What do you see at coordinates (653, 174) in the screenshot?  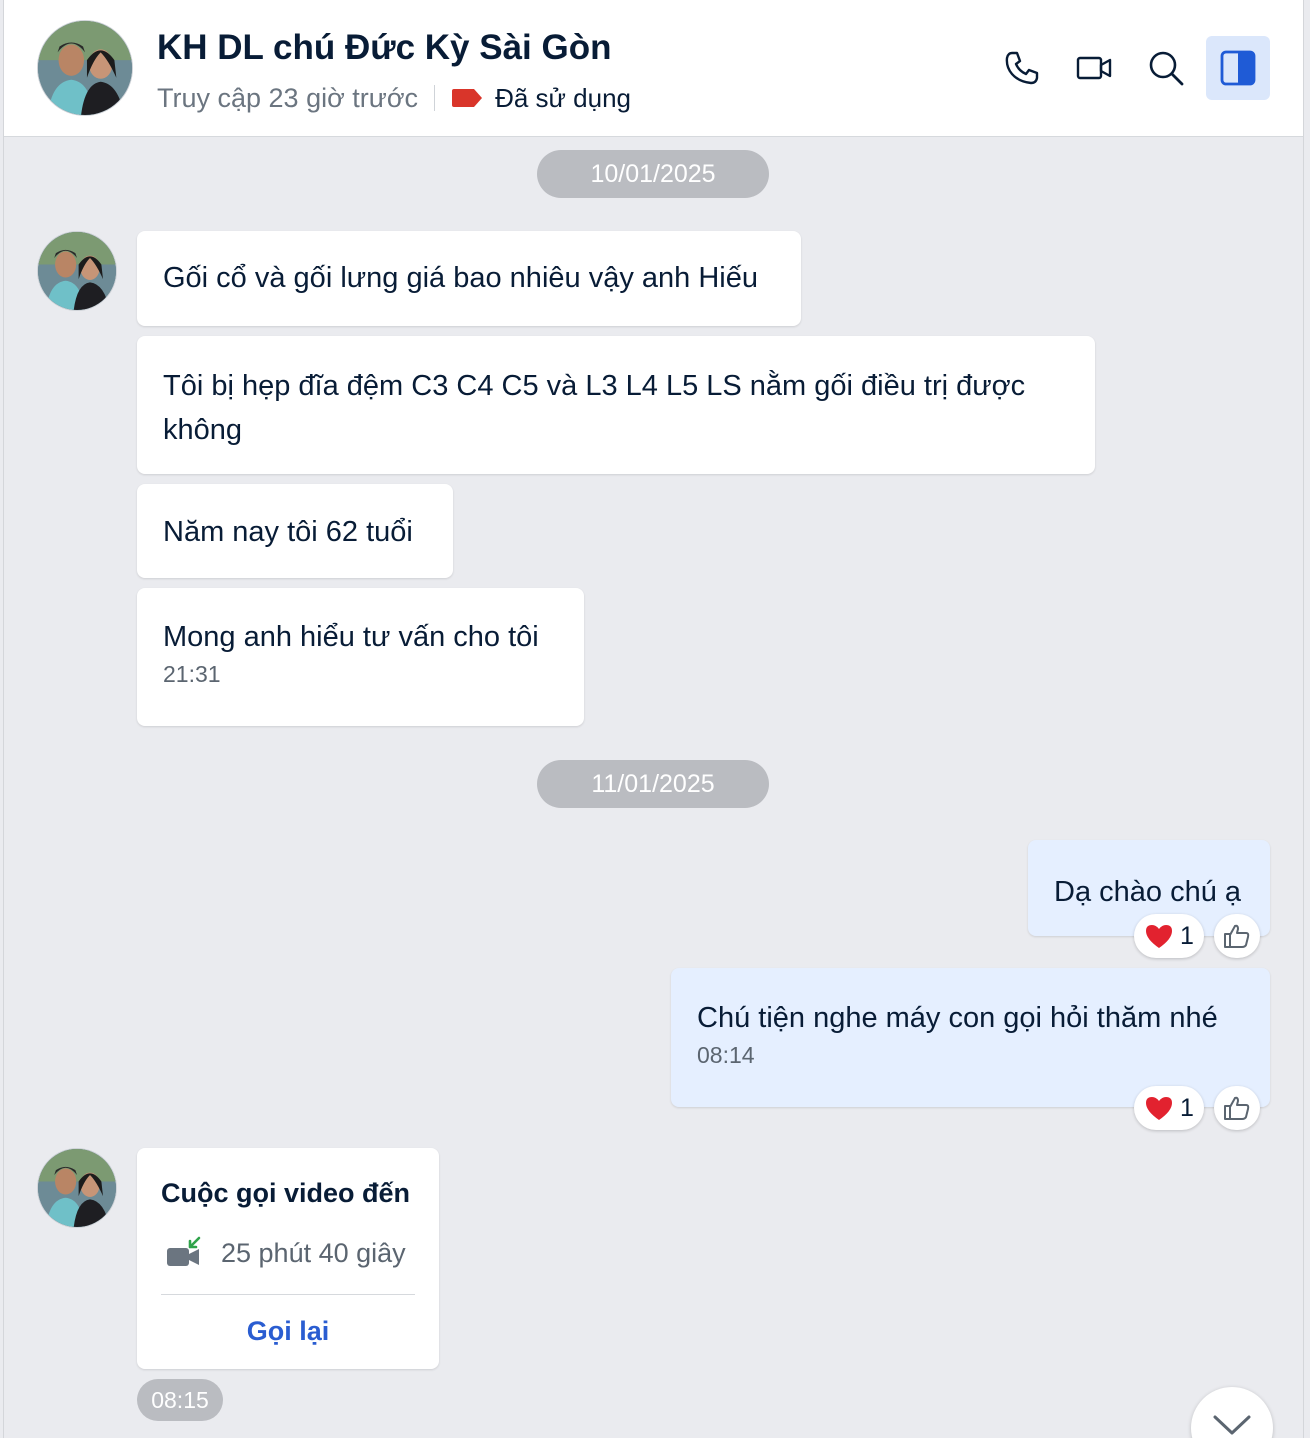 I see `date-separator: 10/01/2025` at bounding box center [653, 174].